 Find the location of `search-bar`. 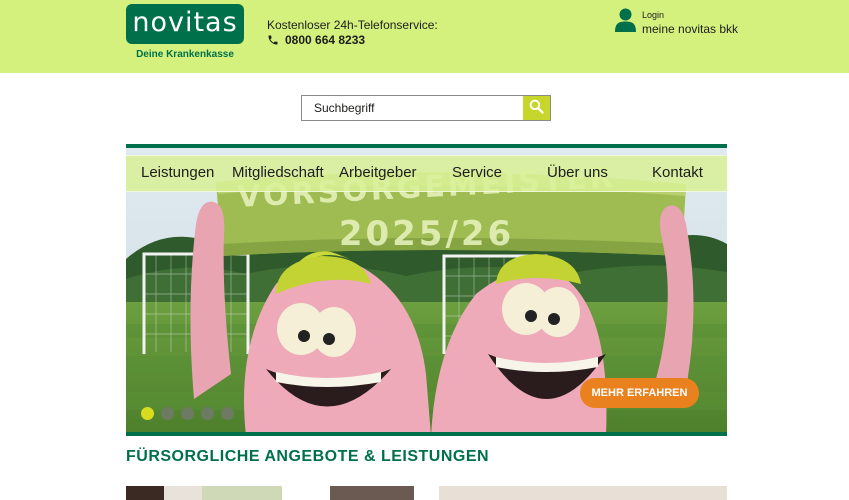

search-bar is located at coordinates (426, 108).